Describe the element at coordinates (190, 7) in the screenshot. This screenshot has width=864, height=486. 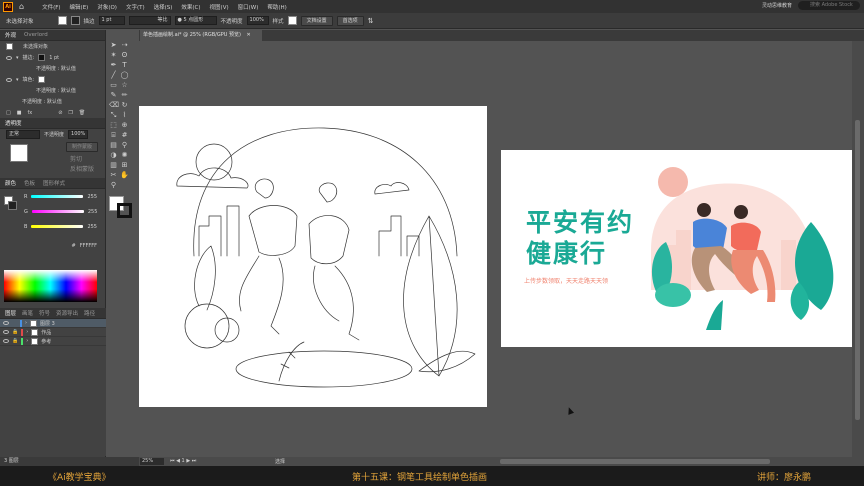
I see `menu-effect: 效果(C)` at that location.